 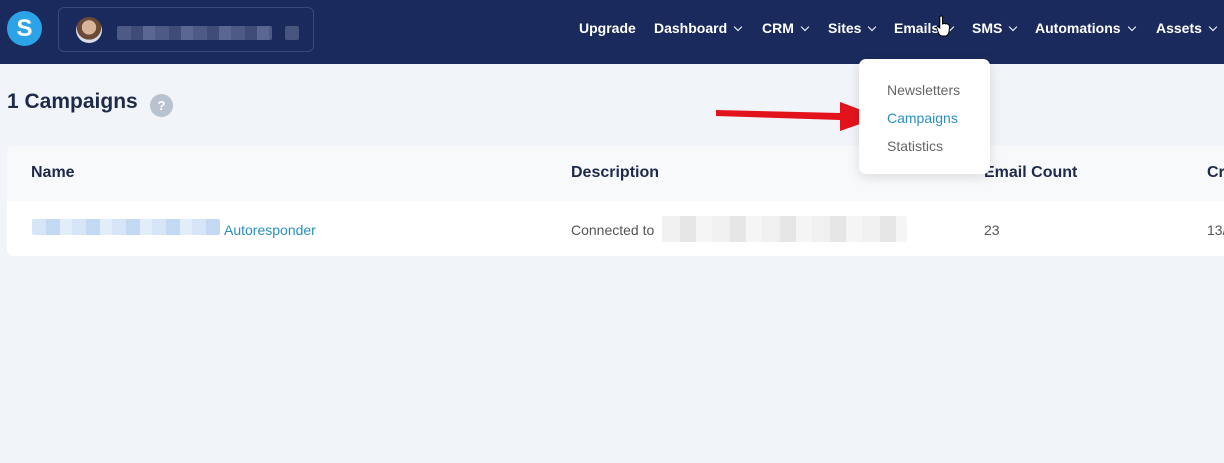 I want to click on help-icon: ?, so click(x=161, y=105).